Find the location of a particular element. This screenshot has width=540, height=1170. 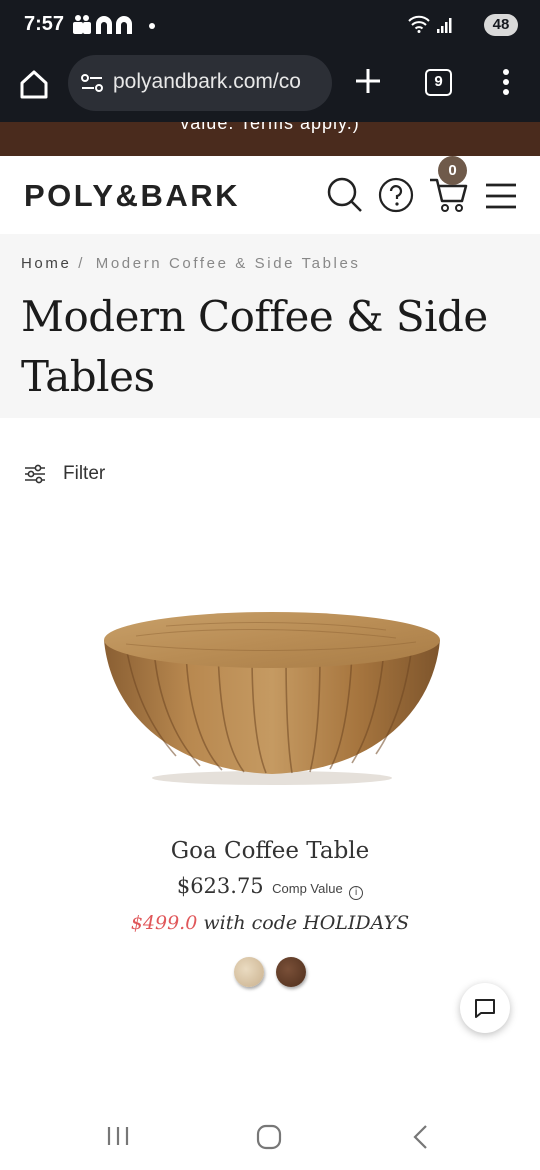

filter-button: Filter is located at coordinates (79, 474).